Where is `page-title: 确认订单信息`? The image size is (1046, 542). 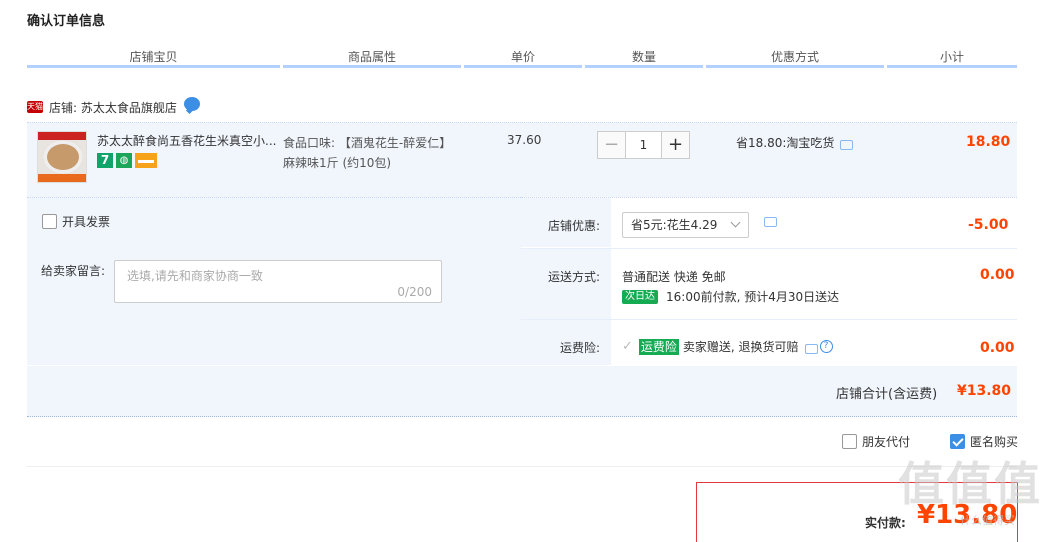
page-title: 确认订单信息 is located at coordinates (66, 21).